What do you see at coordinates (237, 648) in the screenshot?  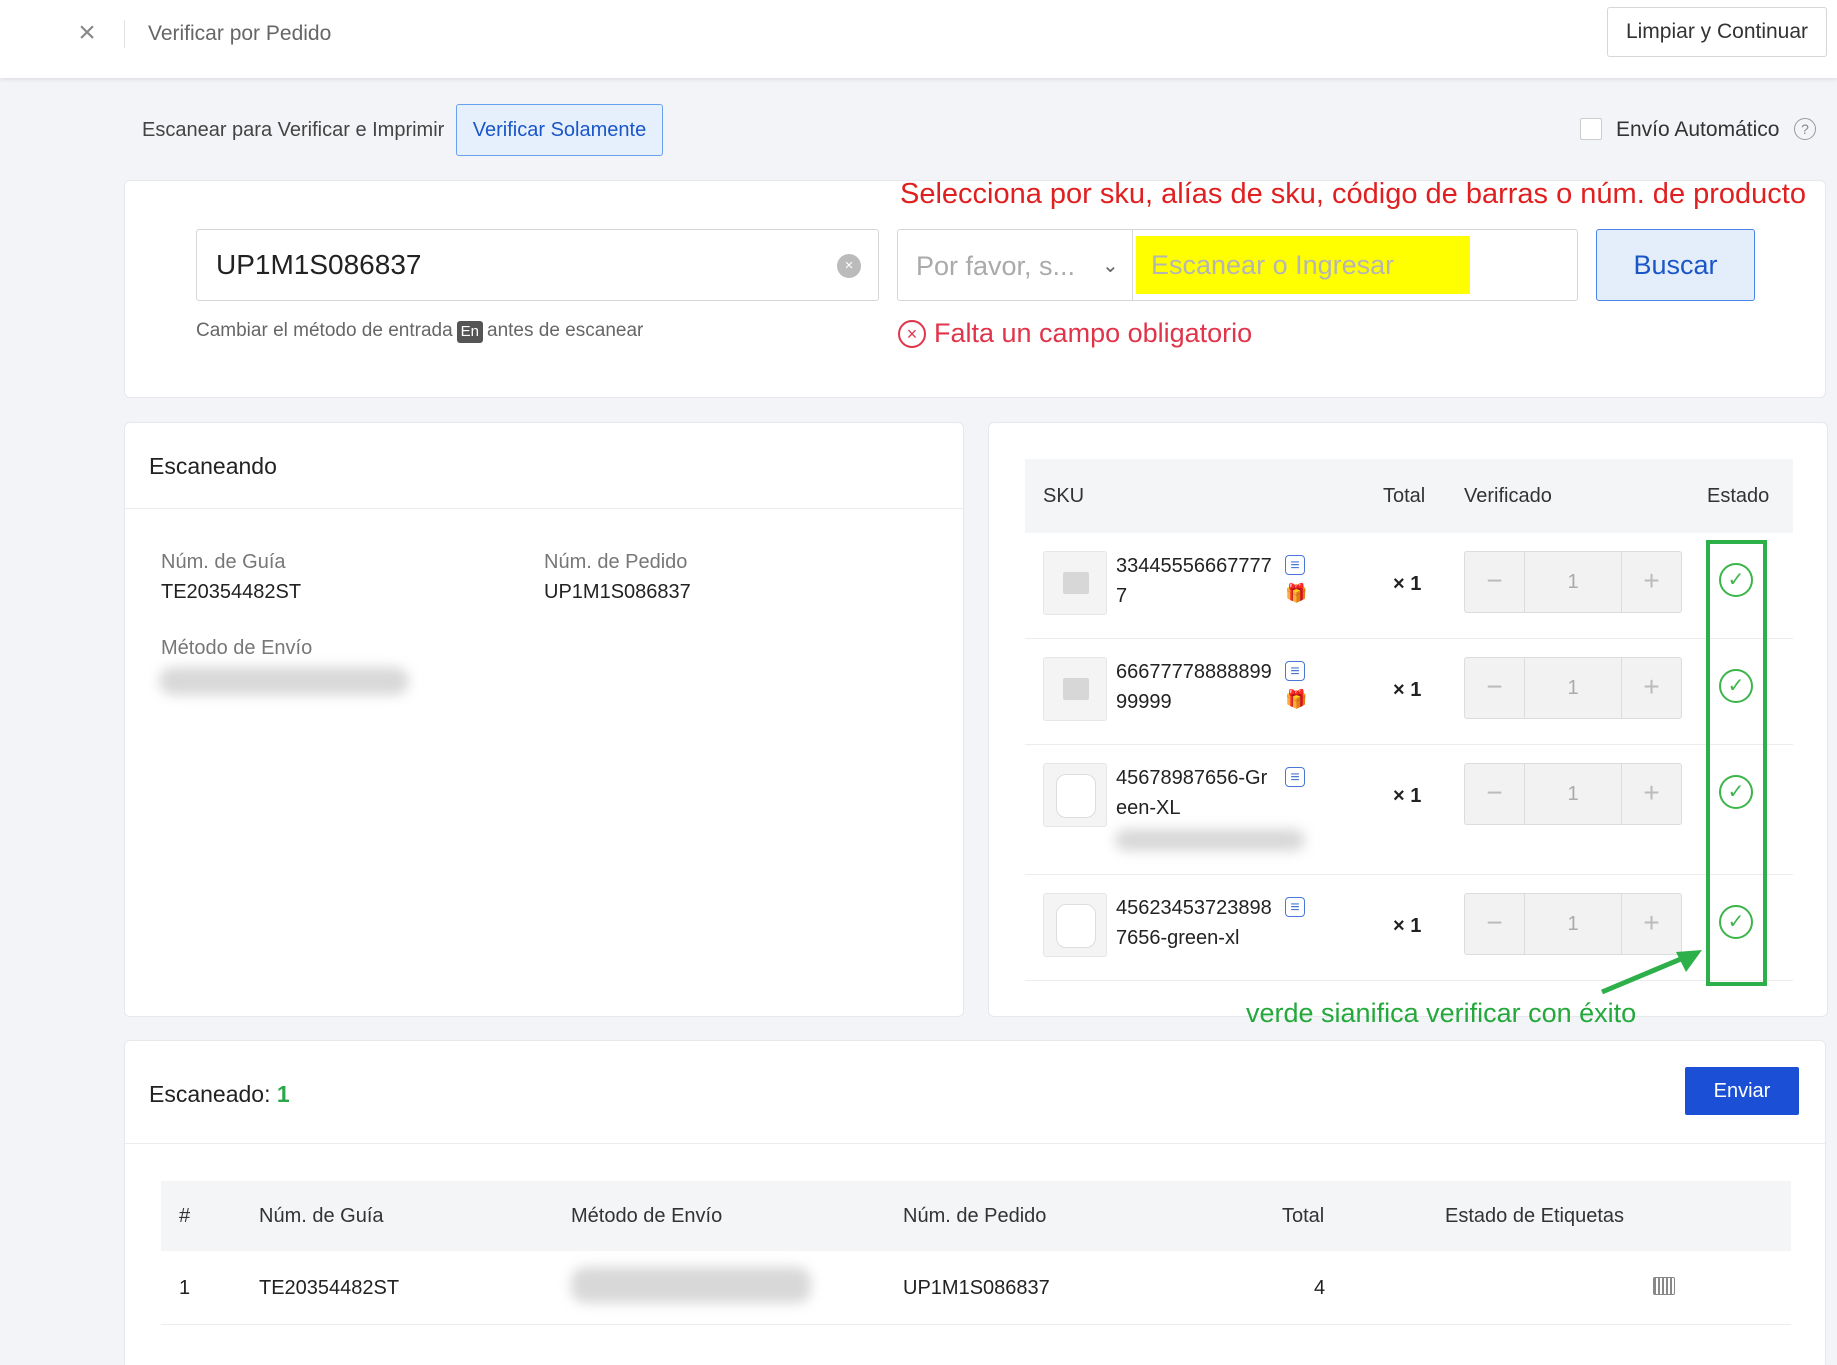 I see `shipping-label: Método de Envío` at bounding box center [237, 648].